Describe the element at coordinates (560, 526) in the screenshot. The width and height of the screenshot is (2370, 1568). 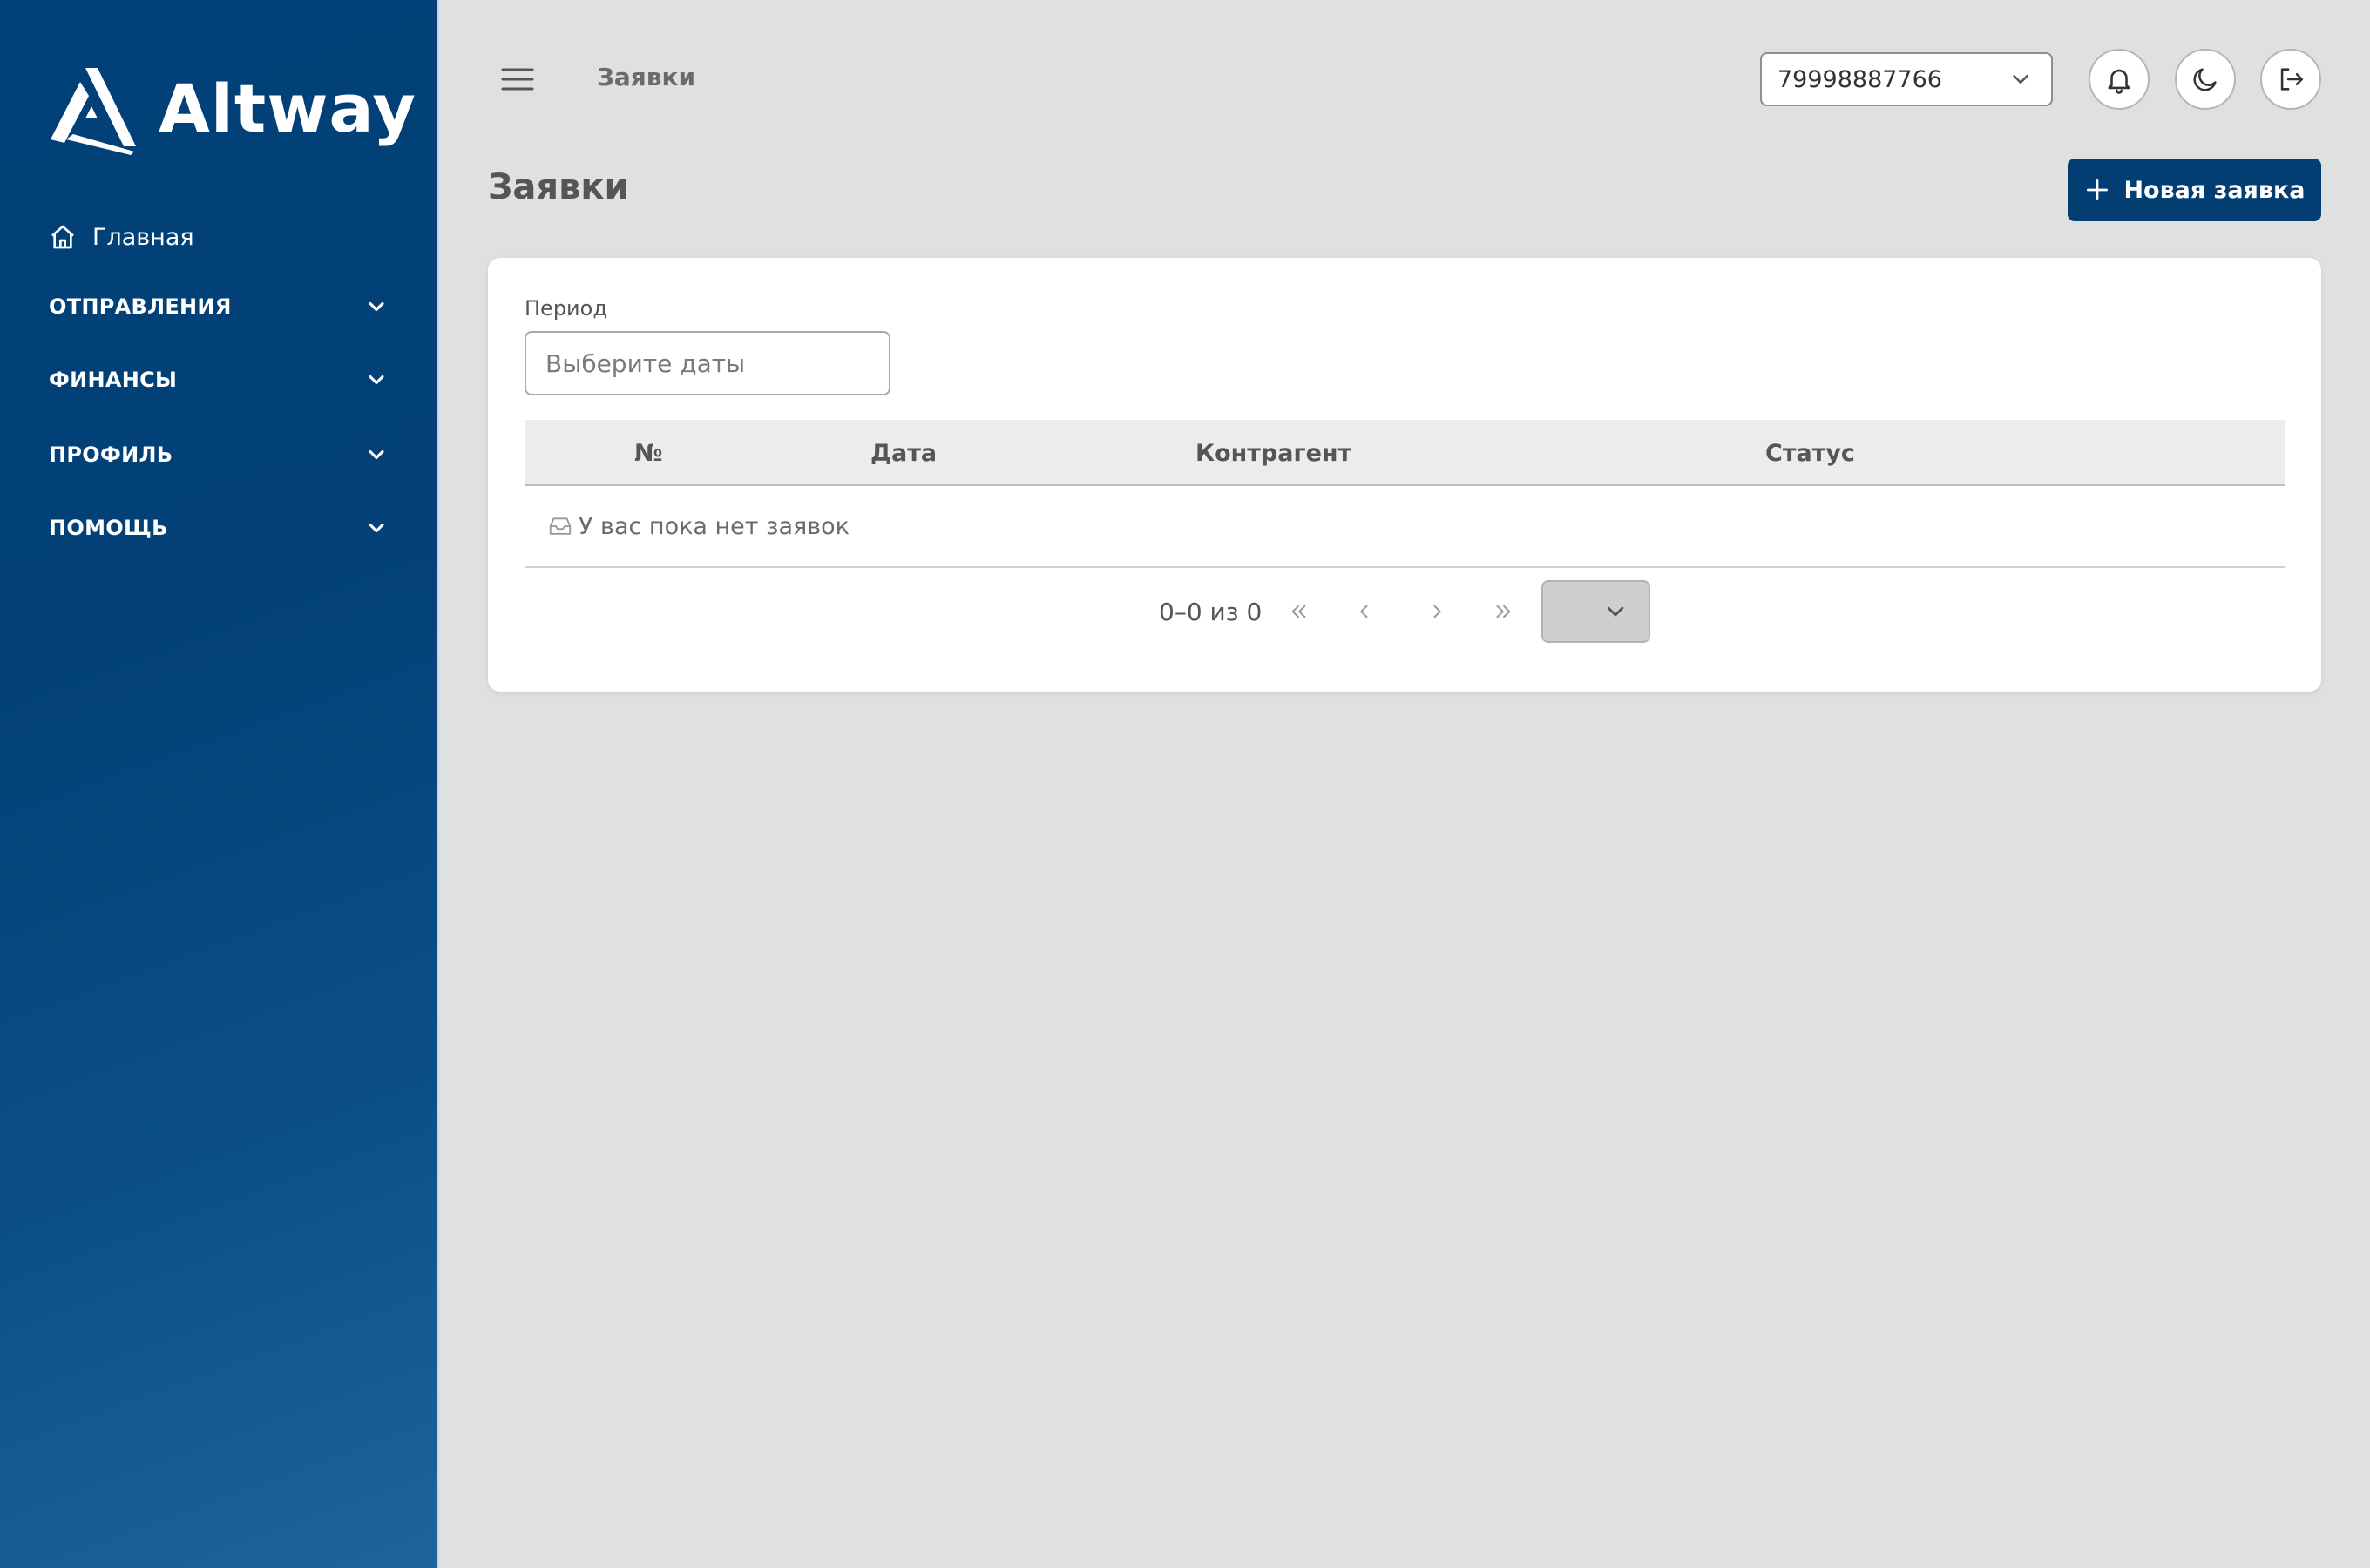
I see `inbox-icon` at that location.